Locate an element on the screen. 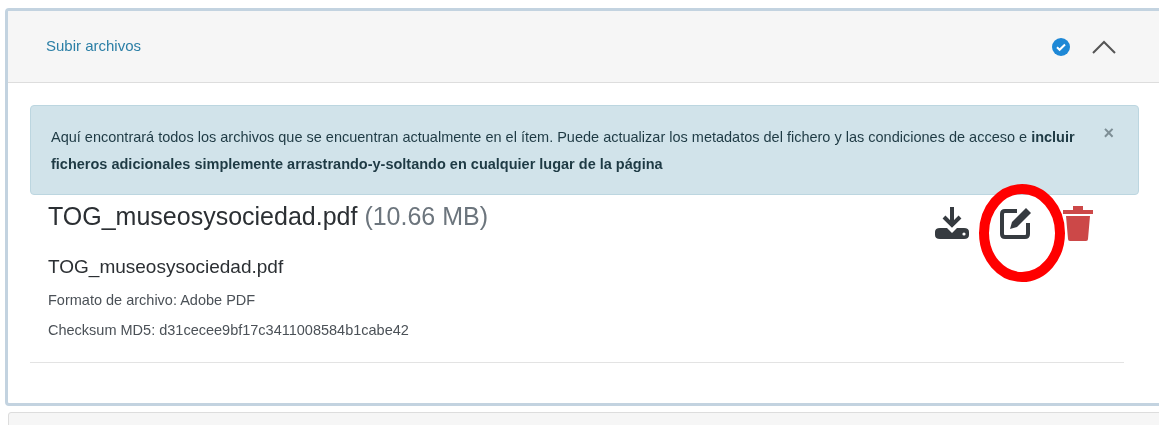 This screenshot has height=425, width=1159. panel-title: Subir archivos is located at coordinates (94, 46).